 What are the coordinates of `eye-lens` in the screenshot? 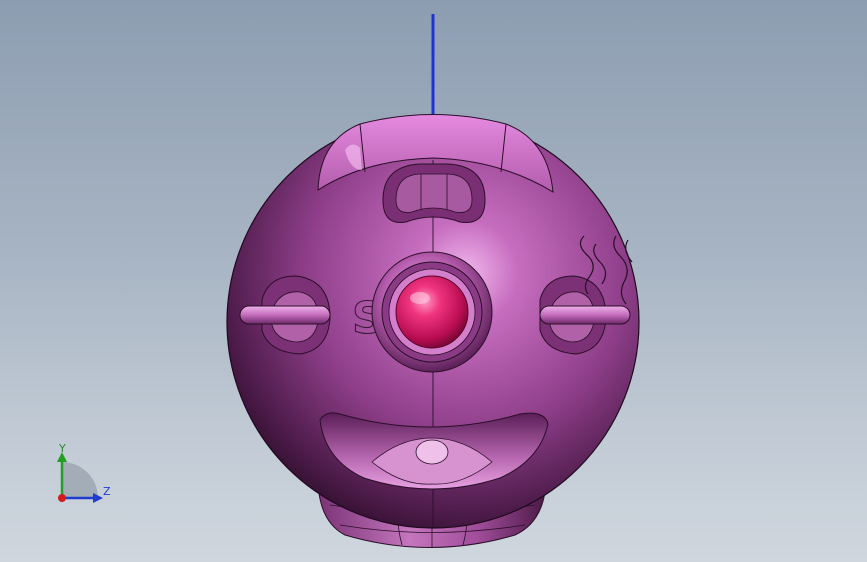 It's located at (432, 312).